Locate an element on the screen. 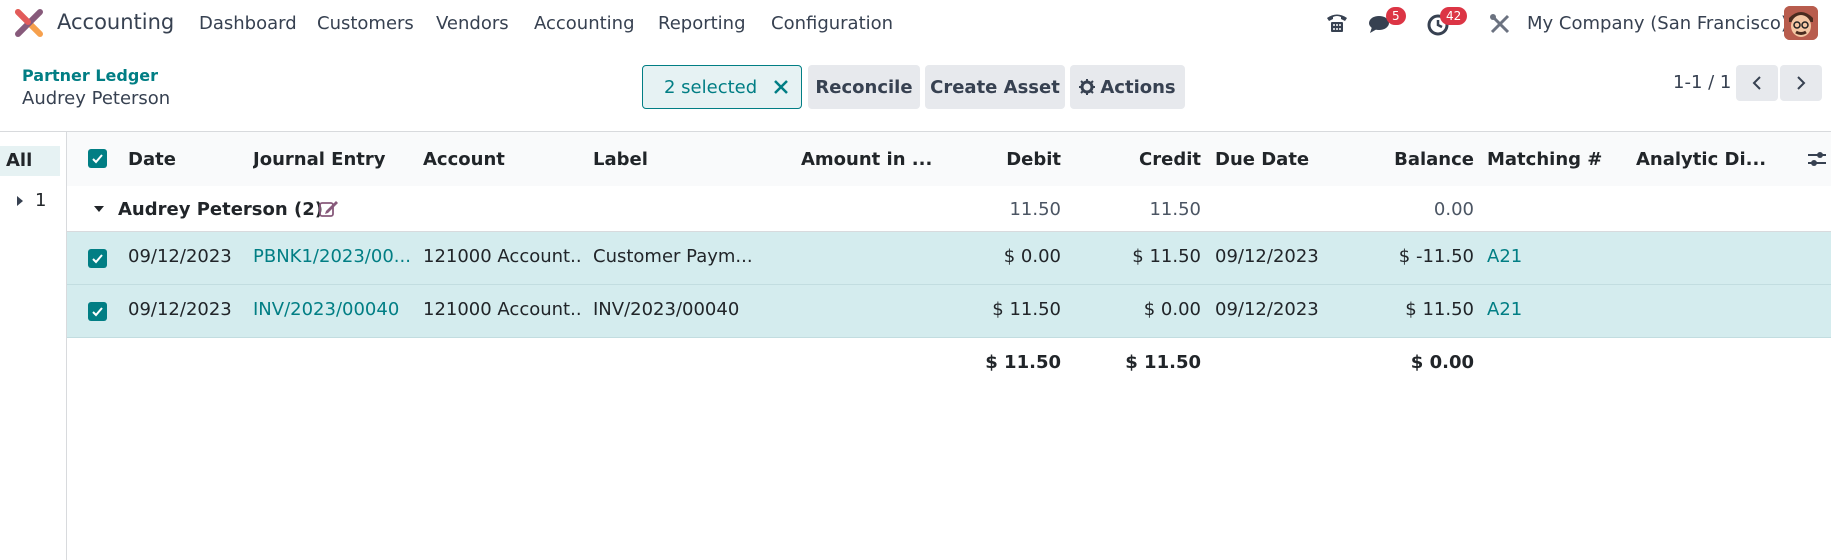 The image size is (1831, 560). side-panel-item: 1 is located at coordinates (40, 200).